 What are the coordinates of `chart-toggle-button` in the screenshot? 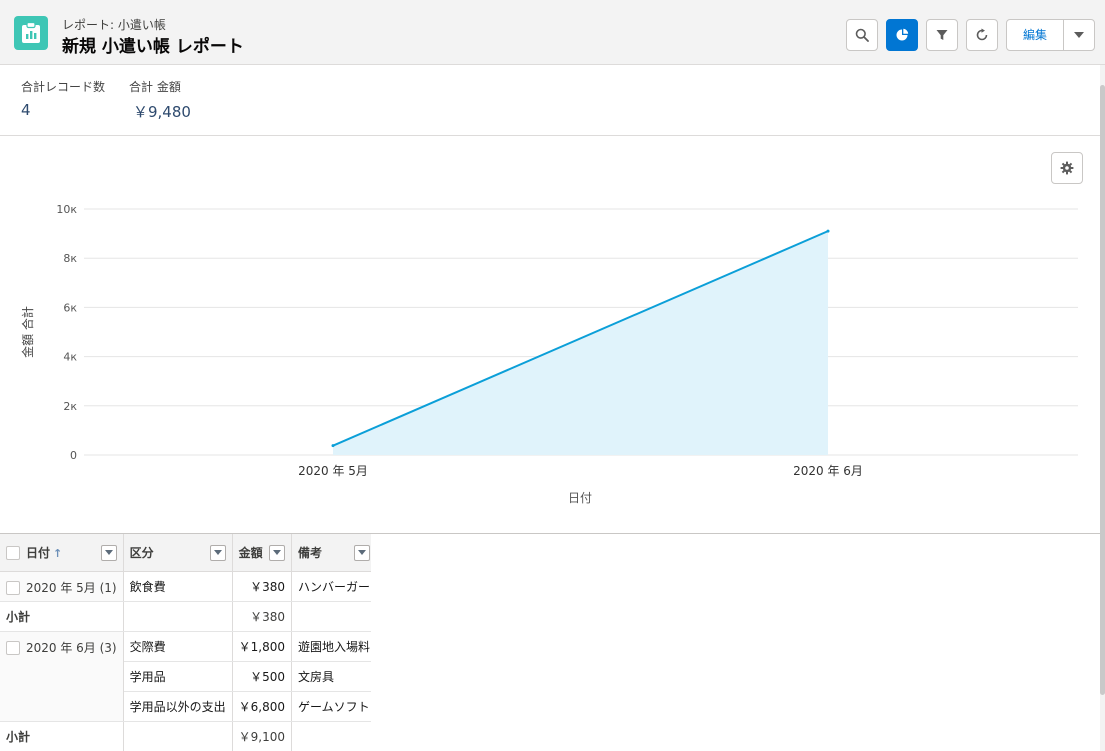 It's located at (902, 35).